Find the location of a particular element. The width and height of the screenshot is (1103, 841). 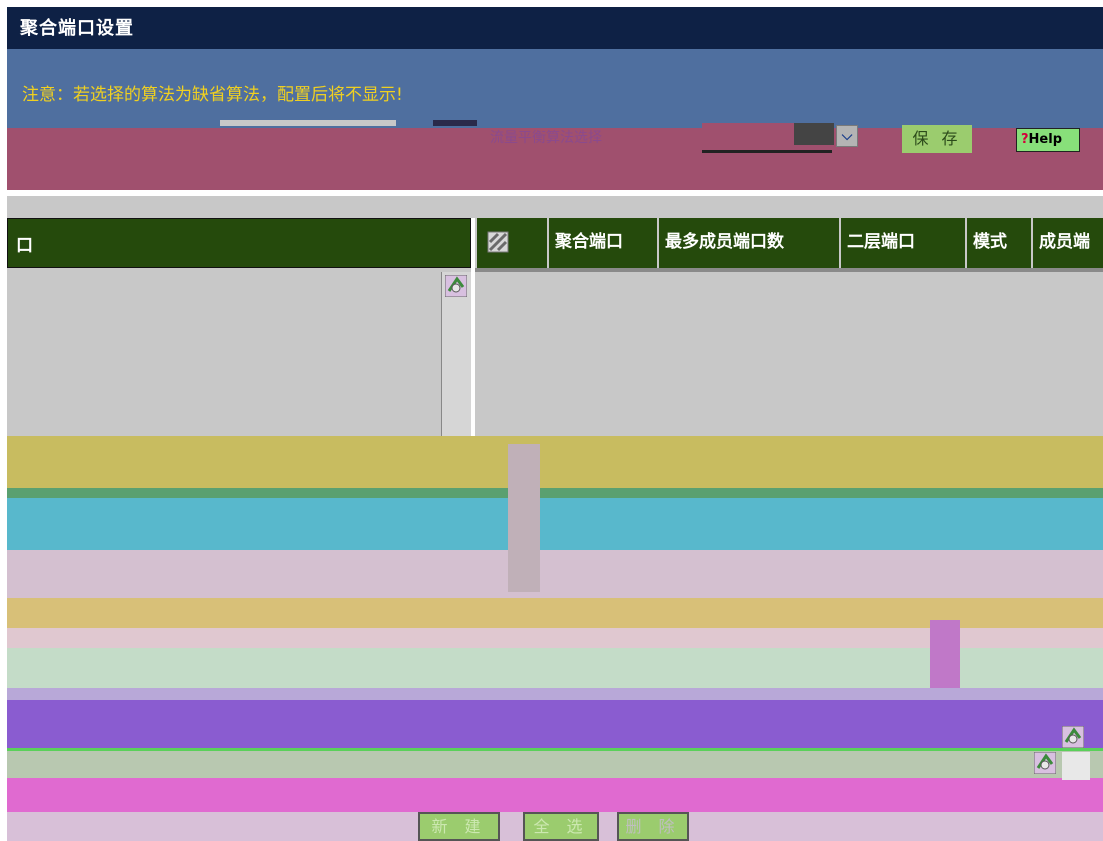

column-header-member-ports: 成员端 is located at coordinates (1067, 243).